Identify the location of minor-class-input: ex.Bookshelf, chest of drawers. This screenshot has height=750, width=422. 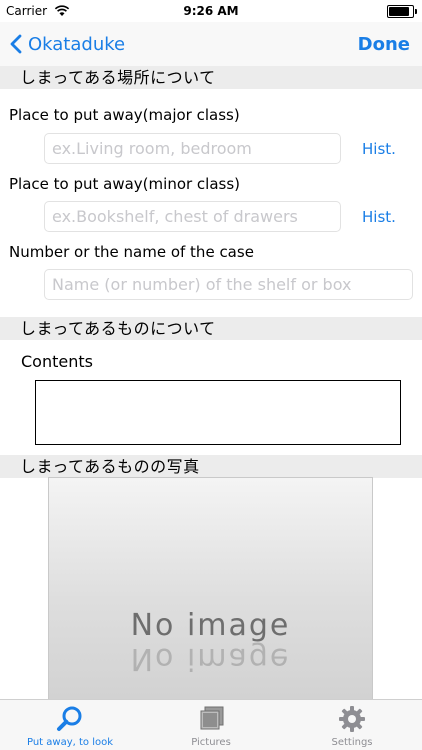
(192, 216).